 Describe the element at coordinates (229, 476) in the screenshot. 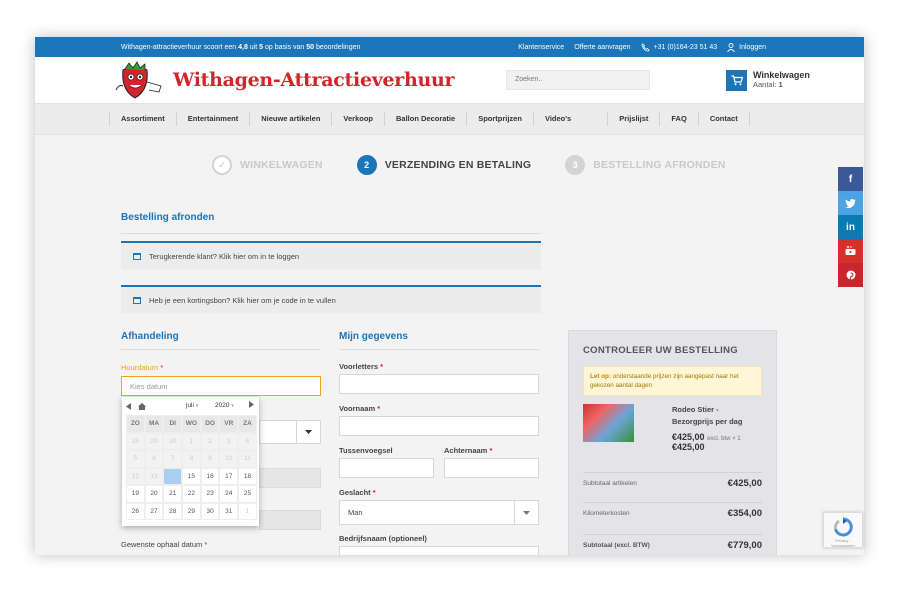

I see `calendar-day: 17` at that location.